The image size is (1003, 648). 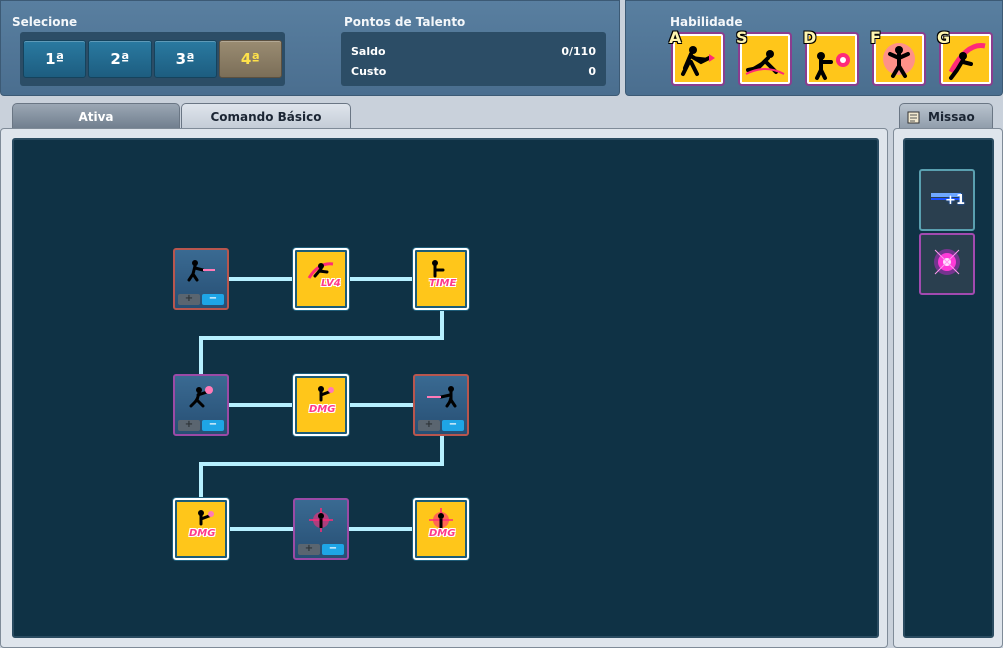 I want to click on skill-key-f: F, so click(x=875, y=37).